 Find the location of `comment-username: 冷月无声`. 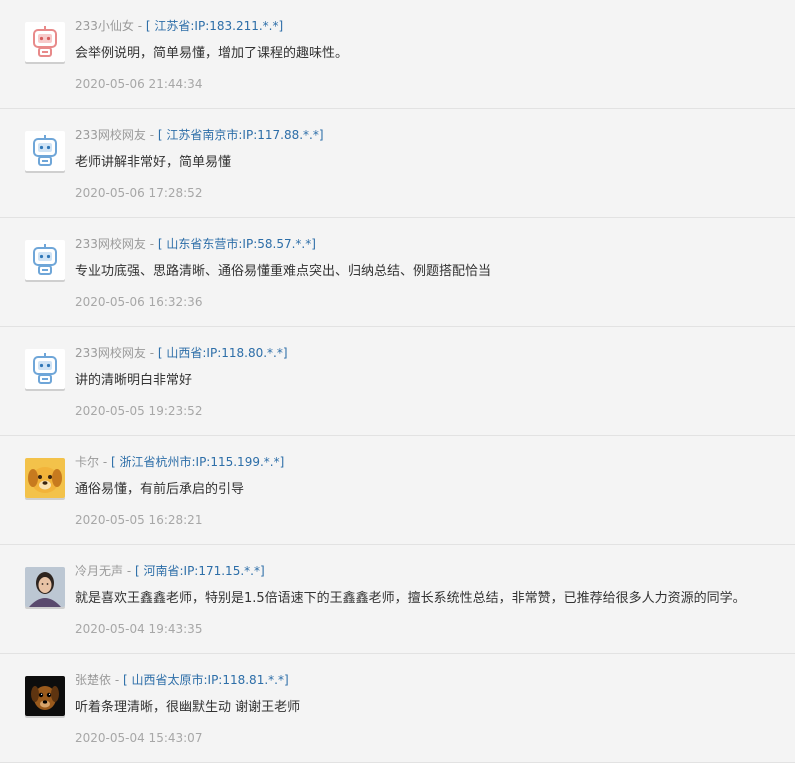

comment-username: 冷月无声 is located at coordinates (99, 571).